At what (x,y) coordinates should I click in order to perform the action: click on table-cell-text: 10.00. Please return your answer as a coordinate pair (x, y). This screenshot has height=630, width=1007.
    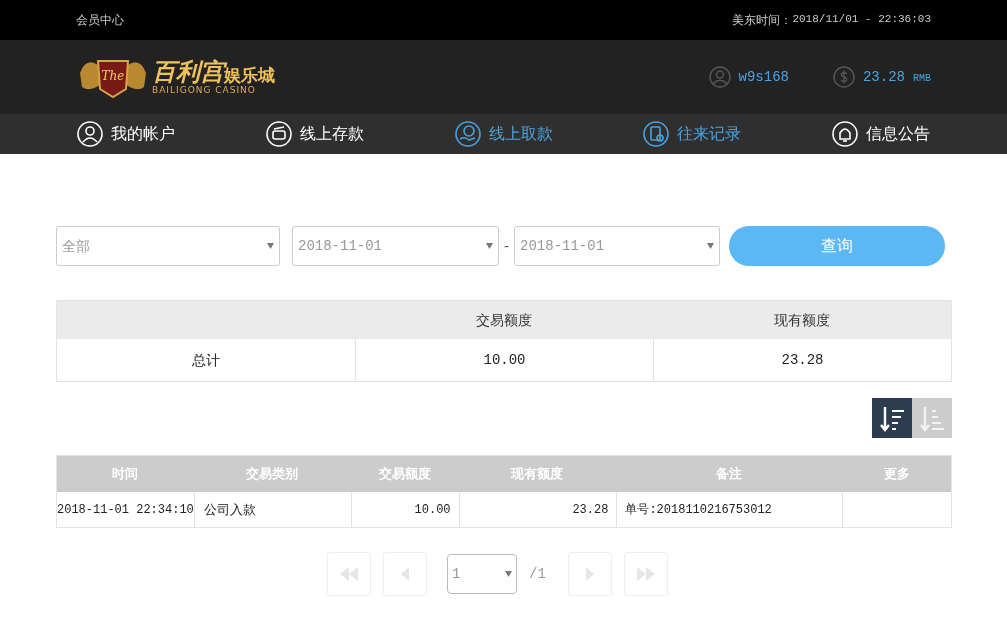
    Looking at the image, I should click on (432, 510).